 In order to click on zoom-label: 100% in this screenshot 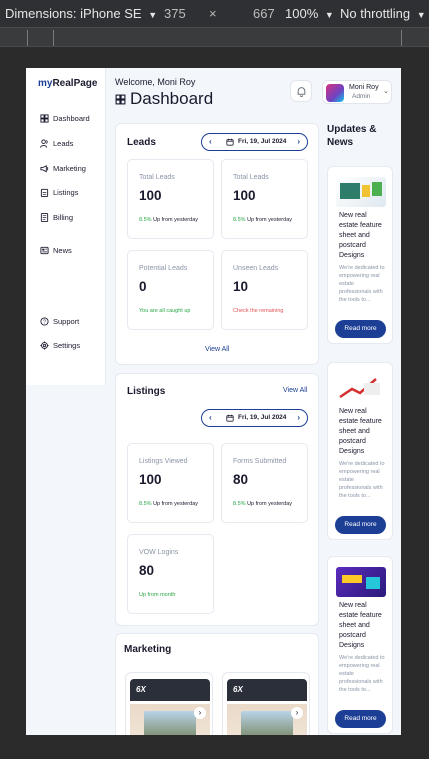, I will do `click(302, 13)`.